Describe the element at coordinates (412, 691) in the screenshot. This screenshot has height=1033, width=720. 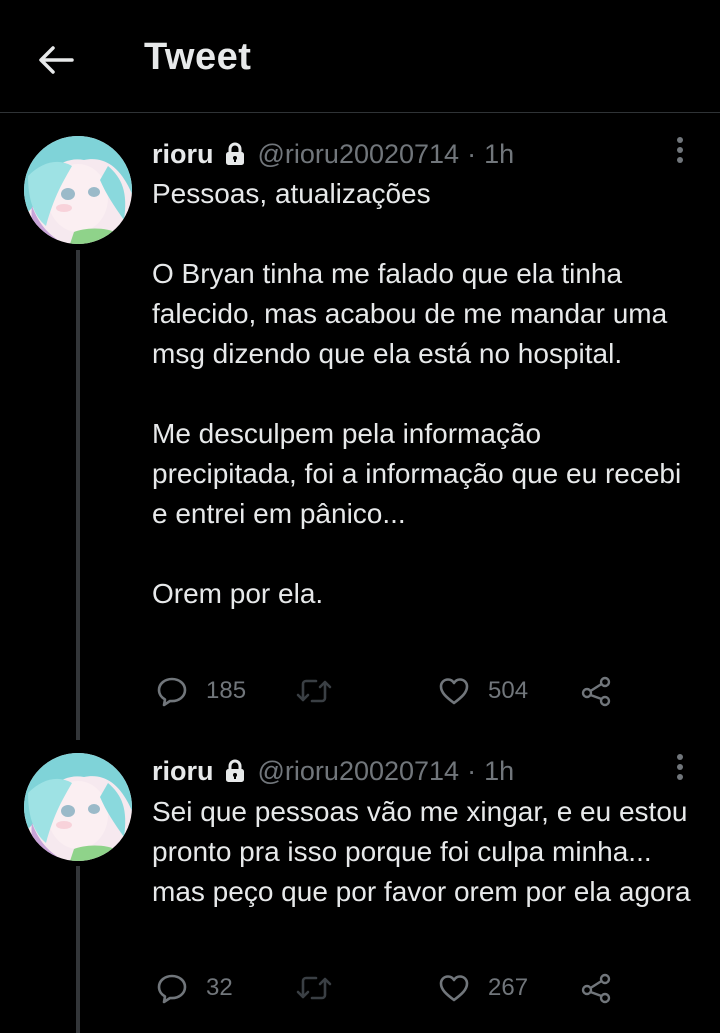
I see `tweet-actions: 185 504` at that location.